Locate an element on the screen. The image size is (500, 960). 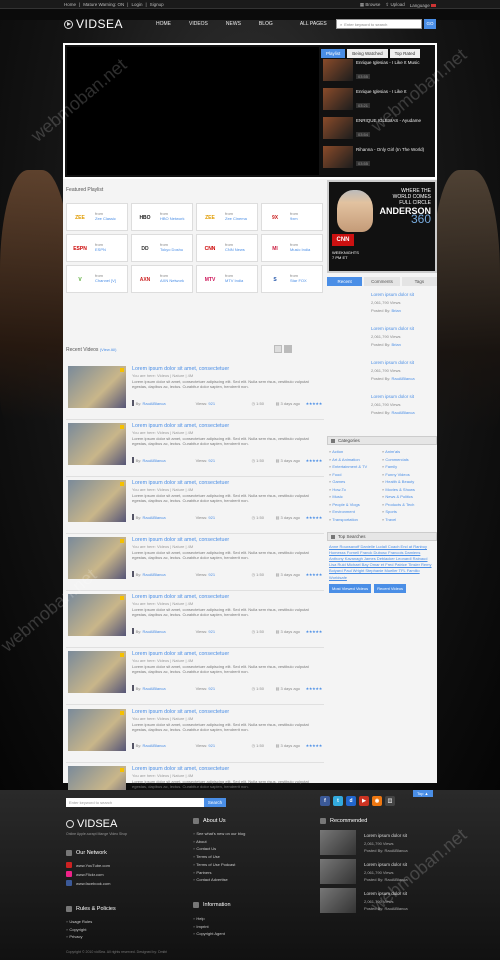
category-link: Sports is located at coordinates (408, 511).